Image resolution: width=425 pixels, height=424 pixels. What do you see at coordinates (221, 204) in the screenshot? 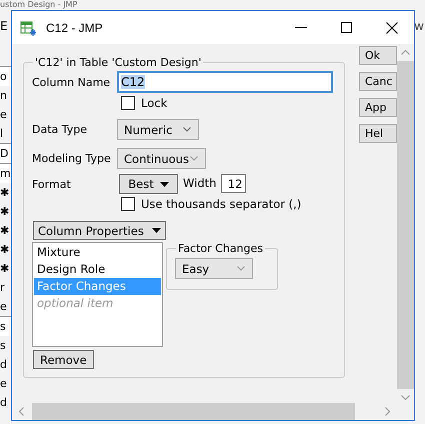
I see `checkbox-label: Use thousands separator (,)` at bounding box center [221, 204].